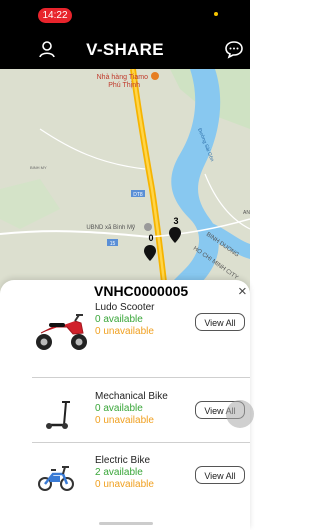 The height and width of the screenshot is (530, 320). What do you see at coordinates (110, 228) in the screenshot?
I see `map-label-ubnd: UBND xã Bình Mỹ` at bounding box center [110, 228].